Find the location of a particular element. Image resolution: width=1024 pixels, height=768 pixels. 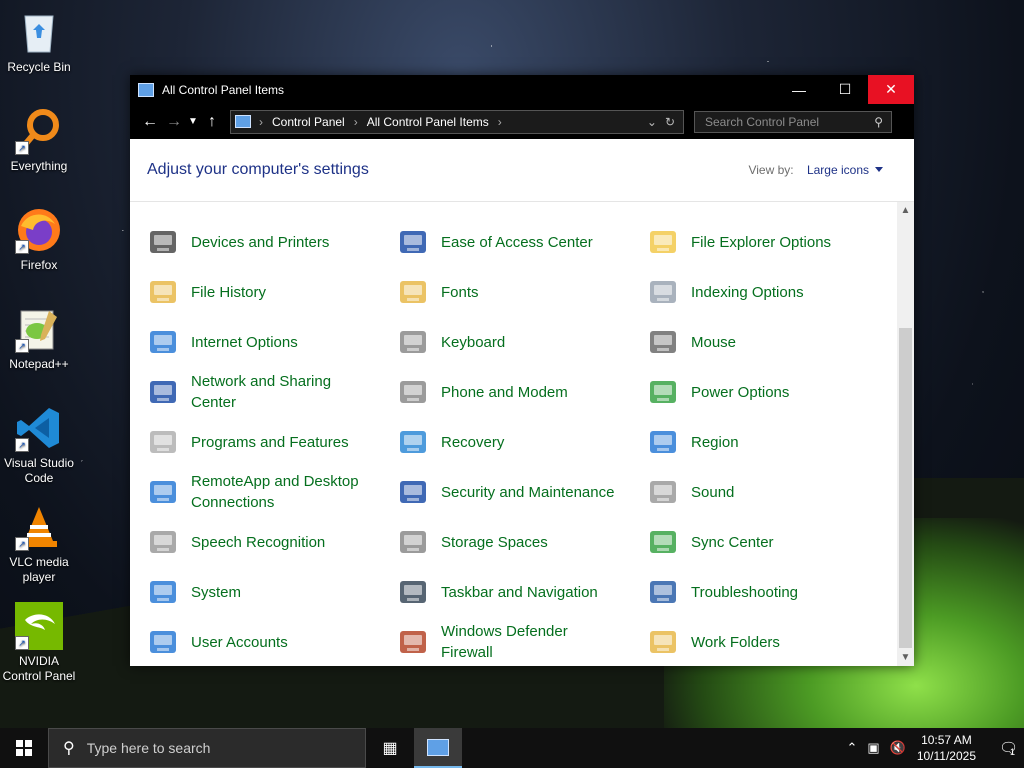

control-panel-item: Windows Defender Firewall is located at coordinates (500, 641).